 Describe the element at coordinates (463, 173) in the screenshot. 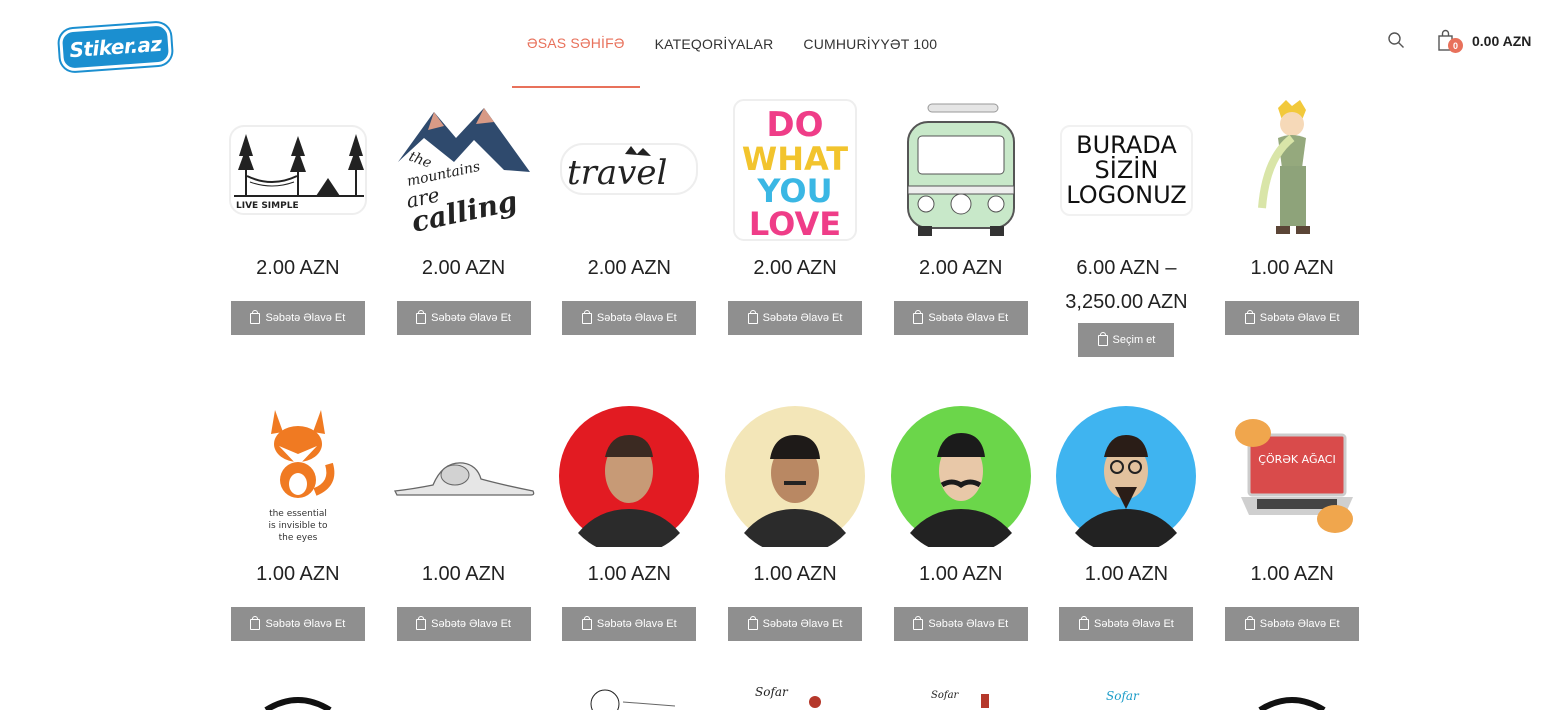

I see `mountains-image: the mountains are calling` at that location.